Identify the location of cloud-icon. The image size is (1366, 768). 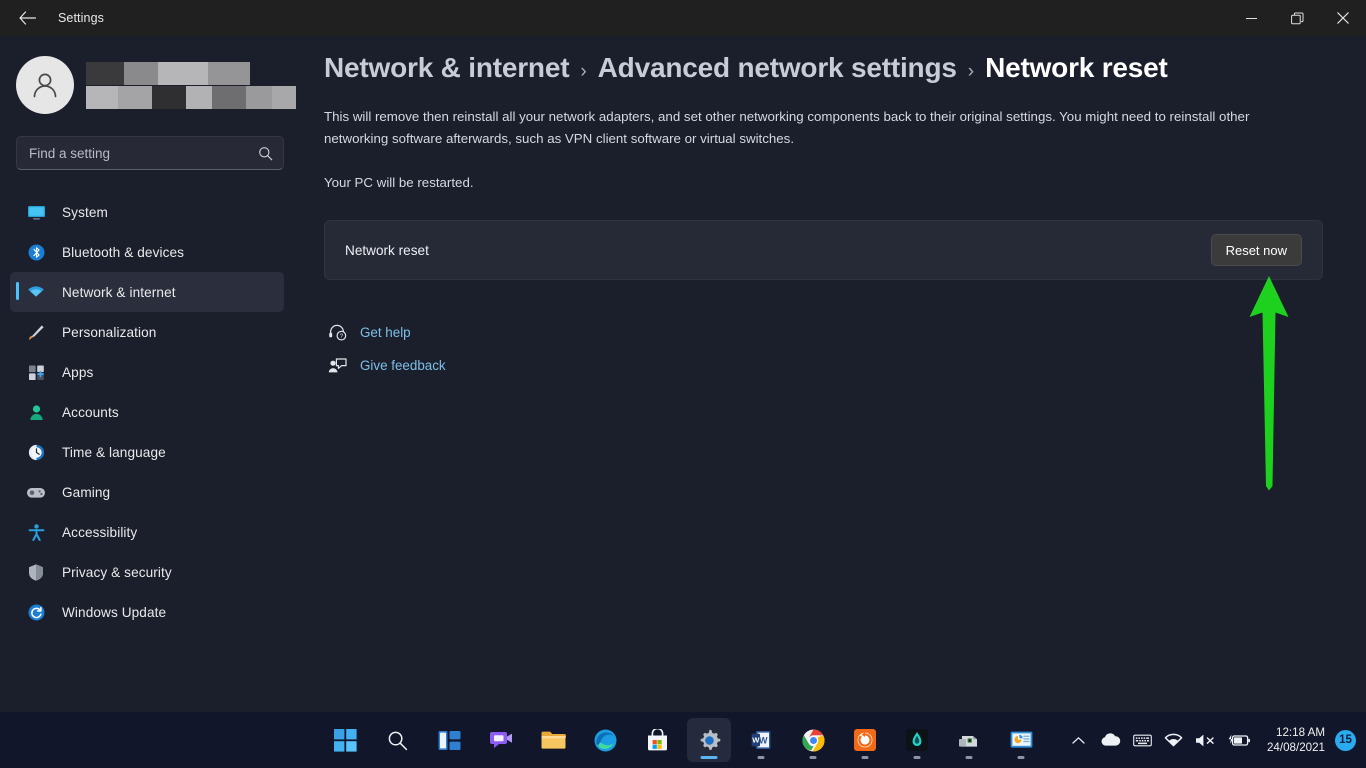
(1111, 739).